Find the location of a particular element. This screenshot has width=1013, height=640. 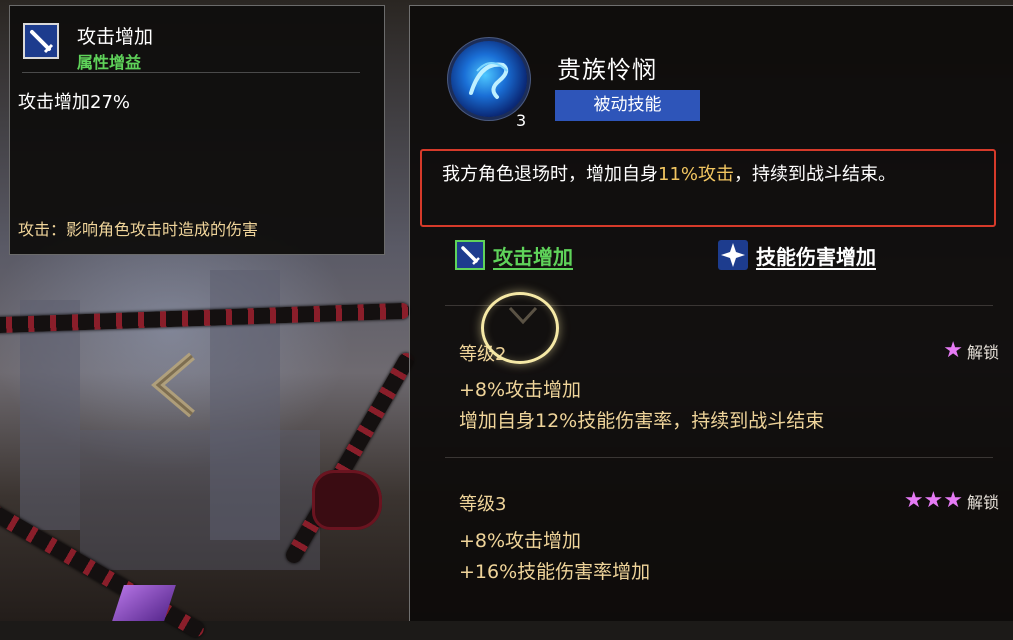

level-2-effect: 增加自身12%技能伤害率，持续到战斗结束 is located at coordinates (642, 421).